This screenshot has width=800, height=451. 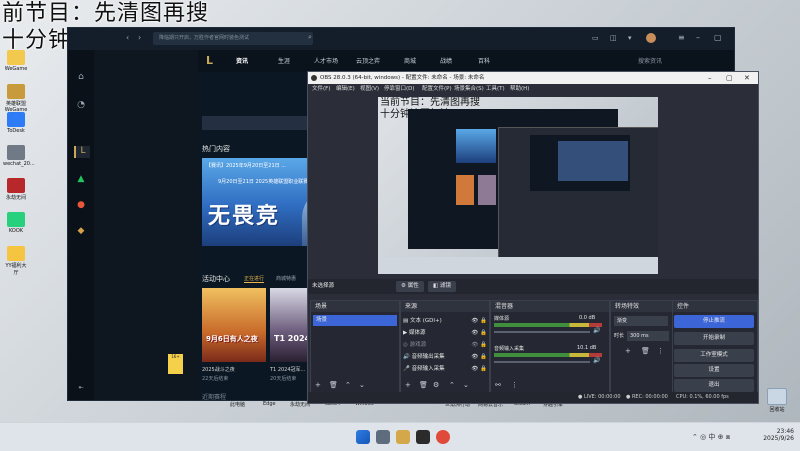 What do you see at coordinates (628, 351) in the screenshot?
I see `add-transition-icon: +` at bounding box center [628, 351].